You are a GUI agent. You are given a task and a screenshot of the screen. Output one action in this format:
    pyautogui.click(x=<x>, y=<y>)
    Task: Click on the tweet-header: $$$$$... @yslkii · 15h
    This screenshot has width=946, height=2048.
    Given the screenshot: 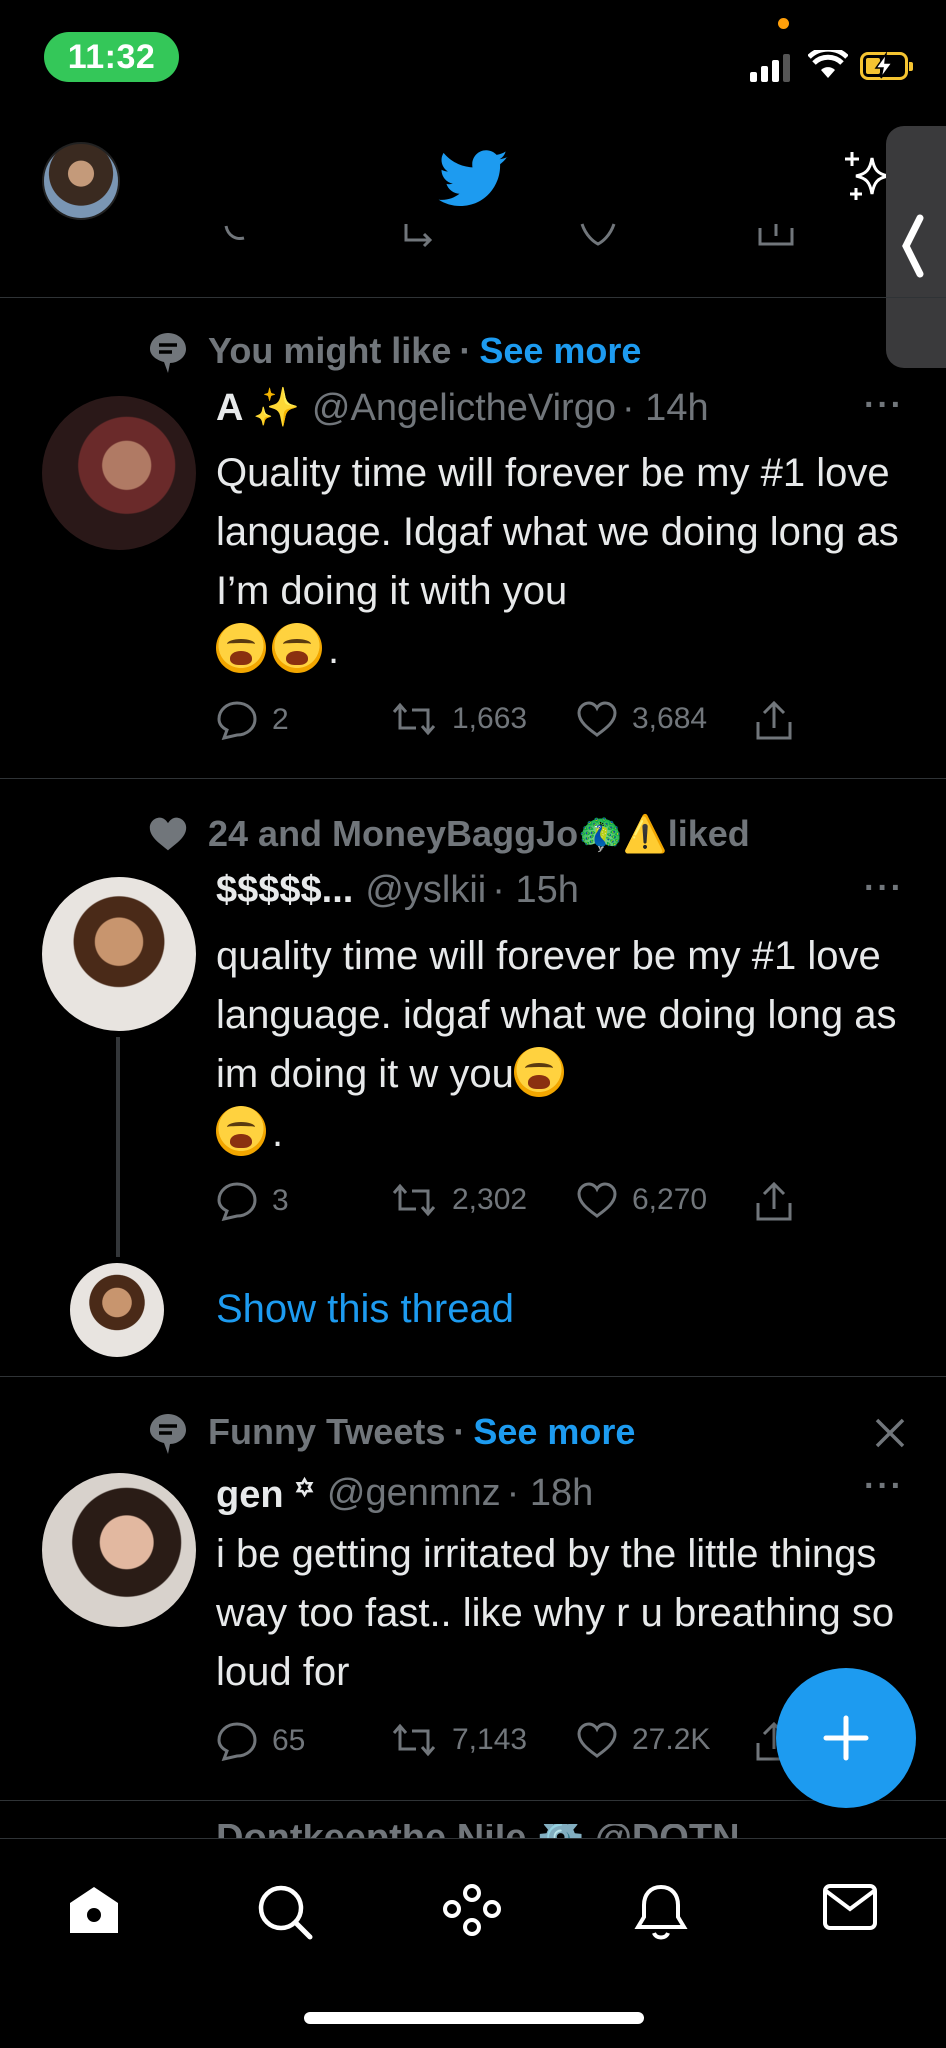 What is the action you would take?
    pyautogui.click(x=397, y=890)
    